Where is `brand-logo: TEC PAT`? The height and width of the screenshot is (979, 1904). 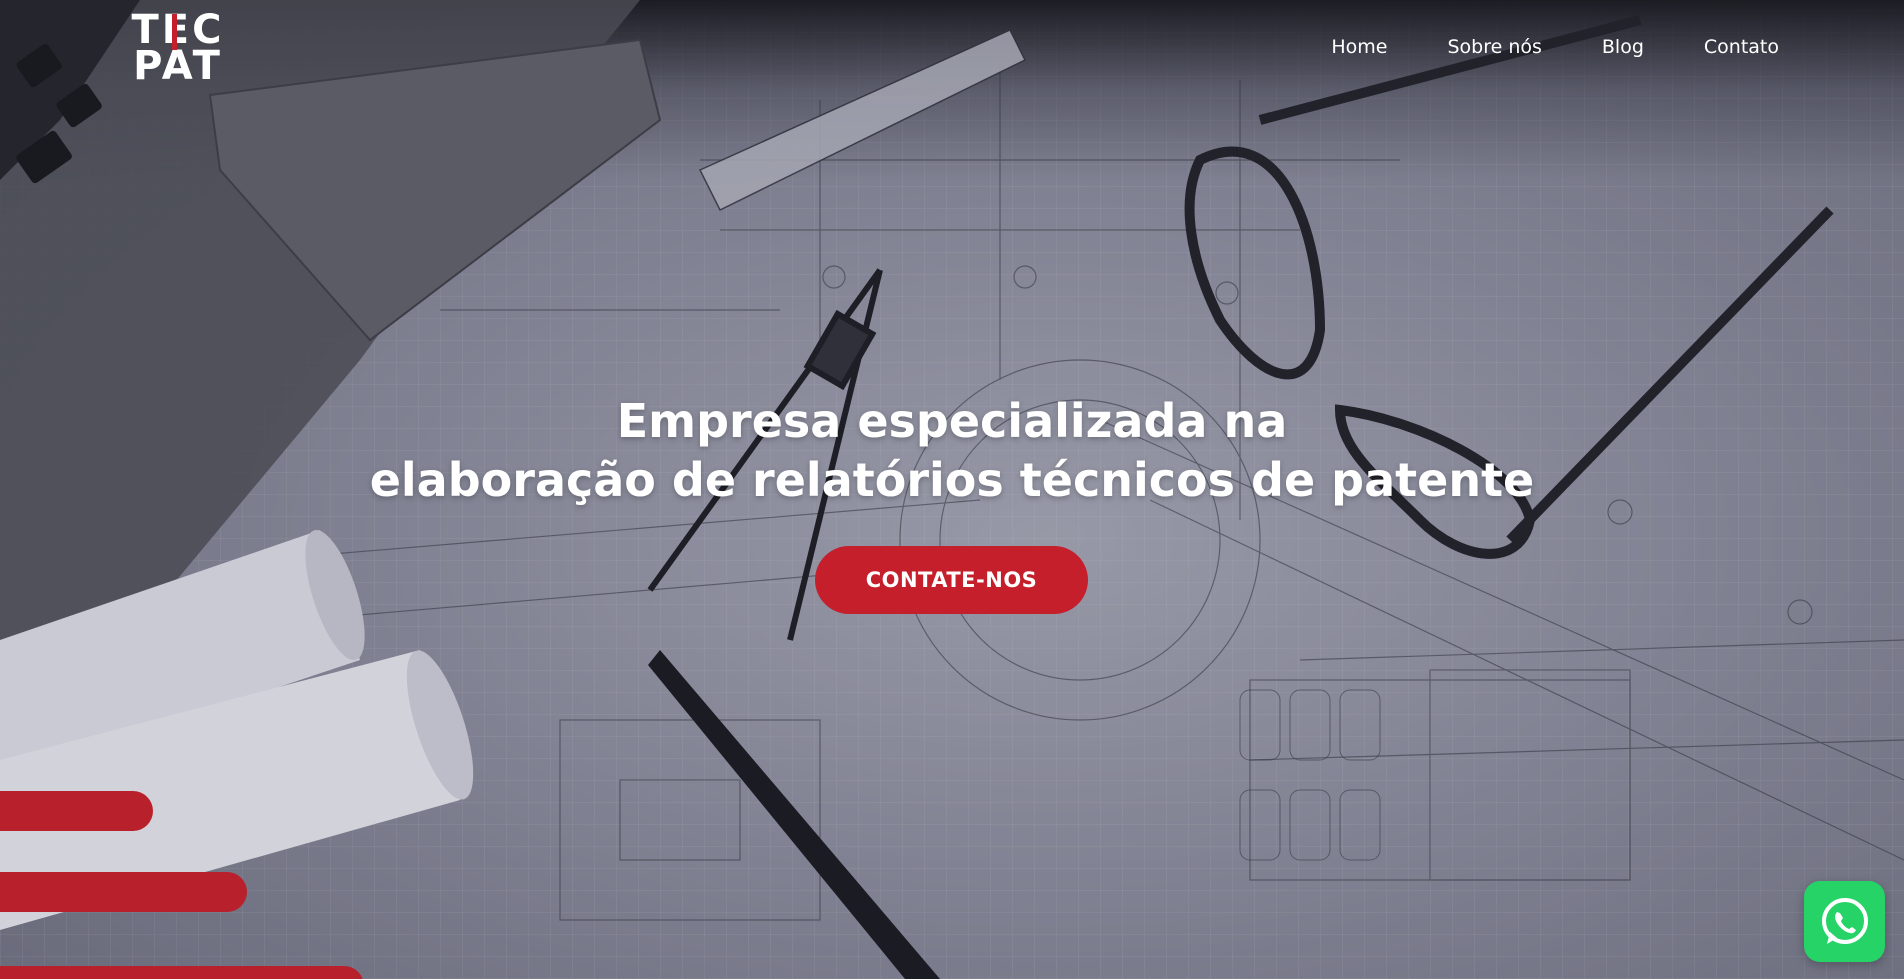 brand-logo: TEC PAT is located at coordinates (178, 49).